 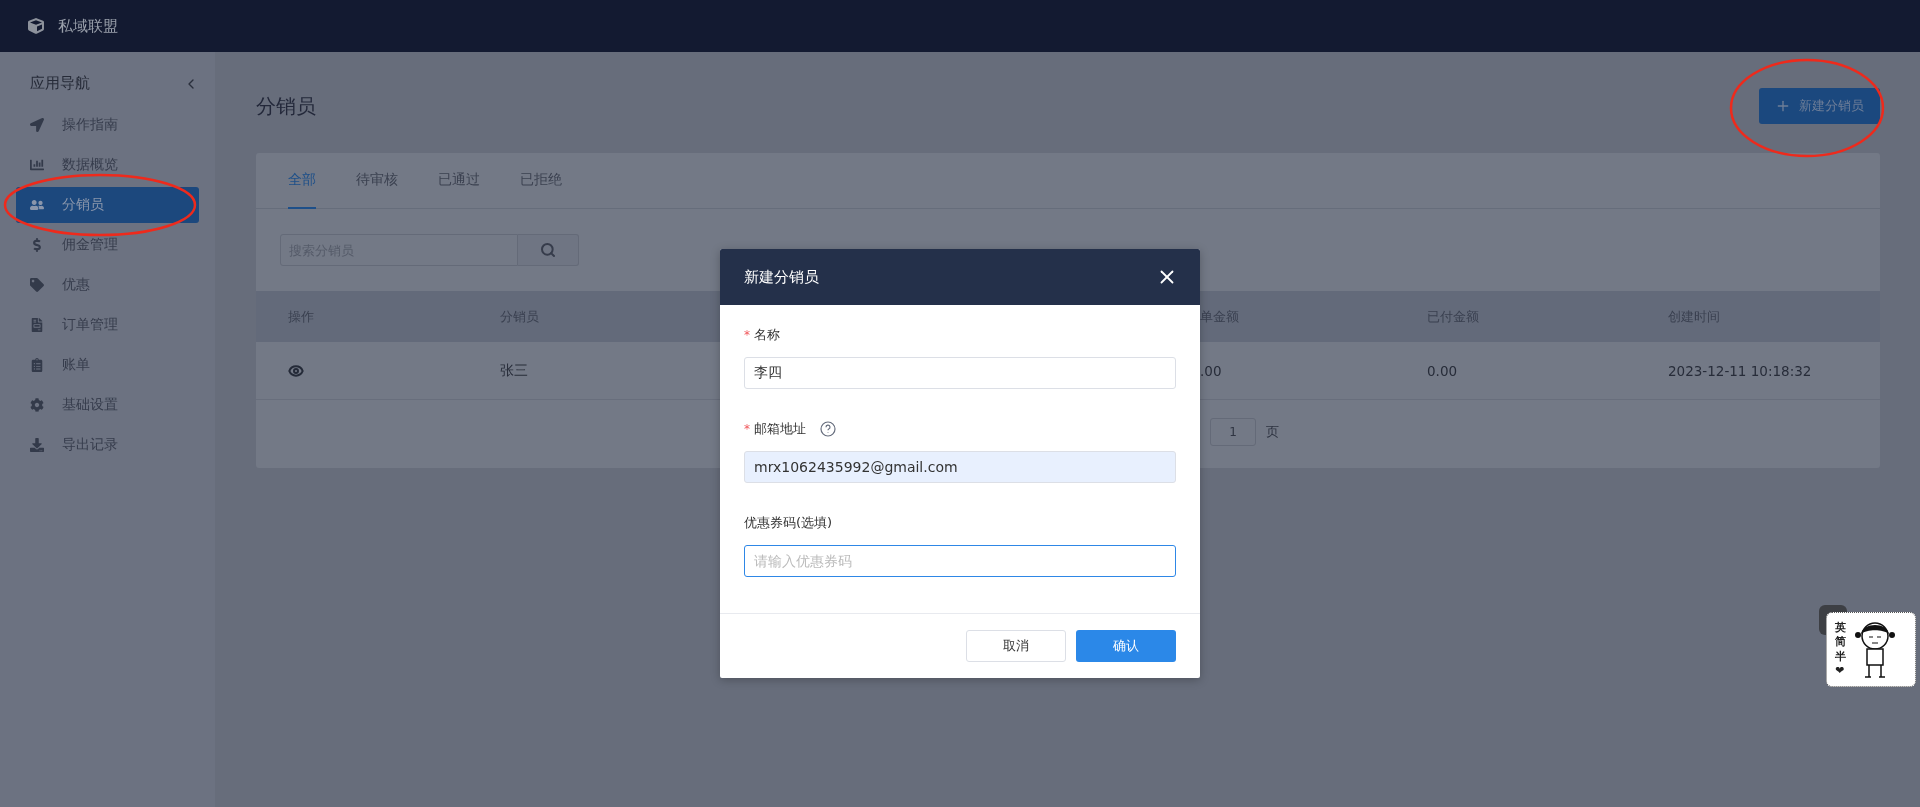 I want to click on search-button, so click(x=548, y=250).